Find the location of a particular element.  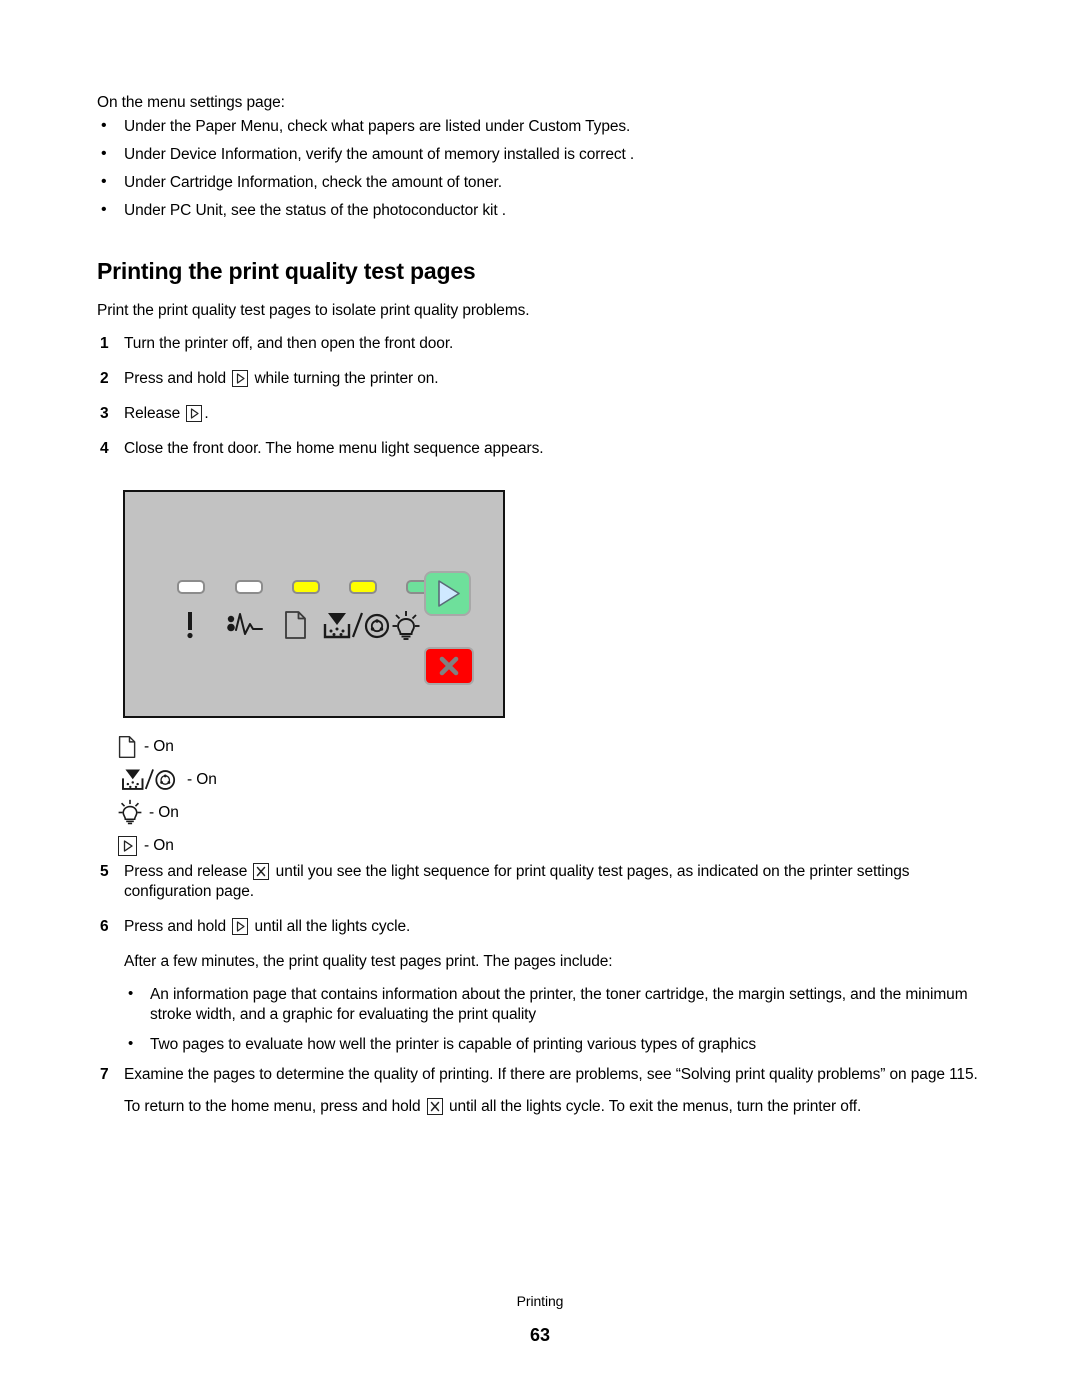

panel-icon-row is located at coordinates (302, 627).